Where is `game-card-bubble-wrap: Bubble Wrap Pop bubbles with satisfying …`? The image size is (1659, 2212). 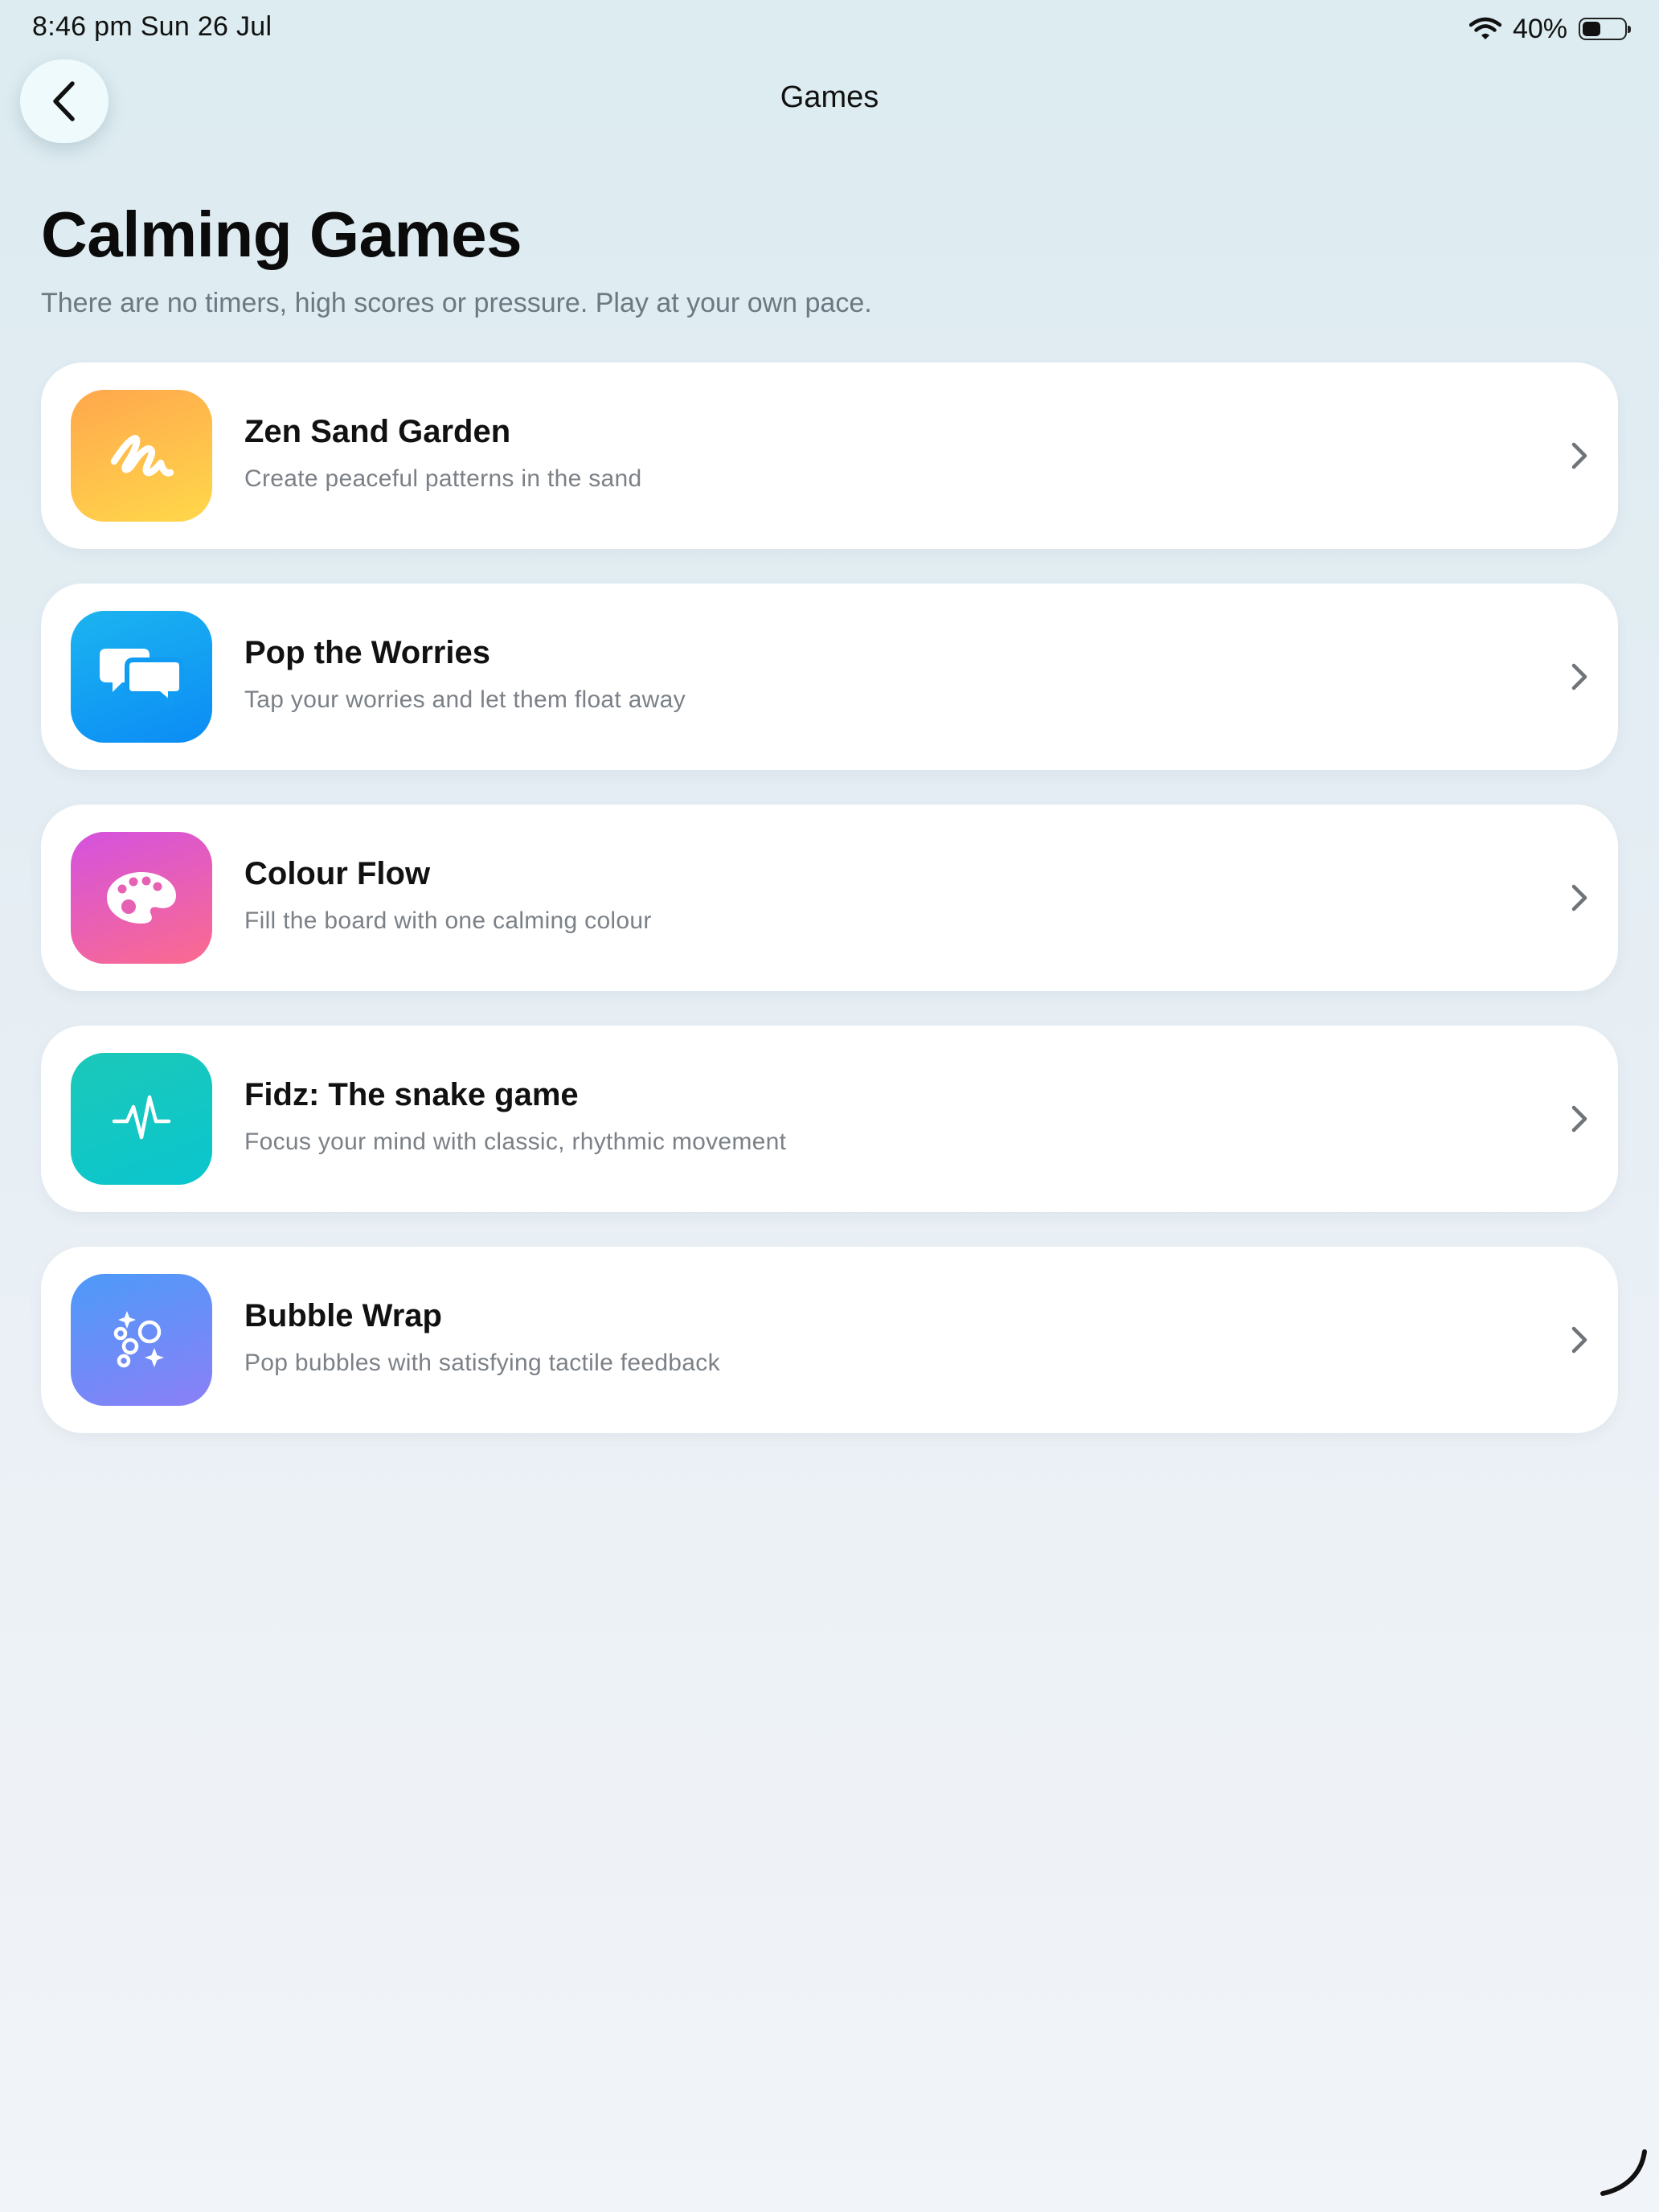 game-card-bubble-wrap: Bubble Wrap Pop bubbles with satisfying … is located at coordinates (829, 1340).